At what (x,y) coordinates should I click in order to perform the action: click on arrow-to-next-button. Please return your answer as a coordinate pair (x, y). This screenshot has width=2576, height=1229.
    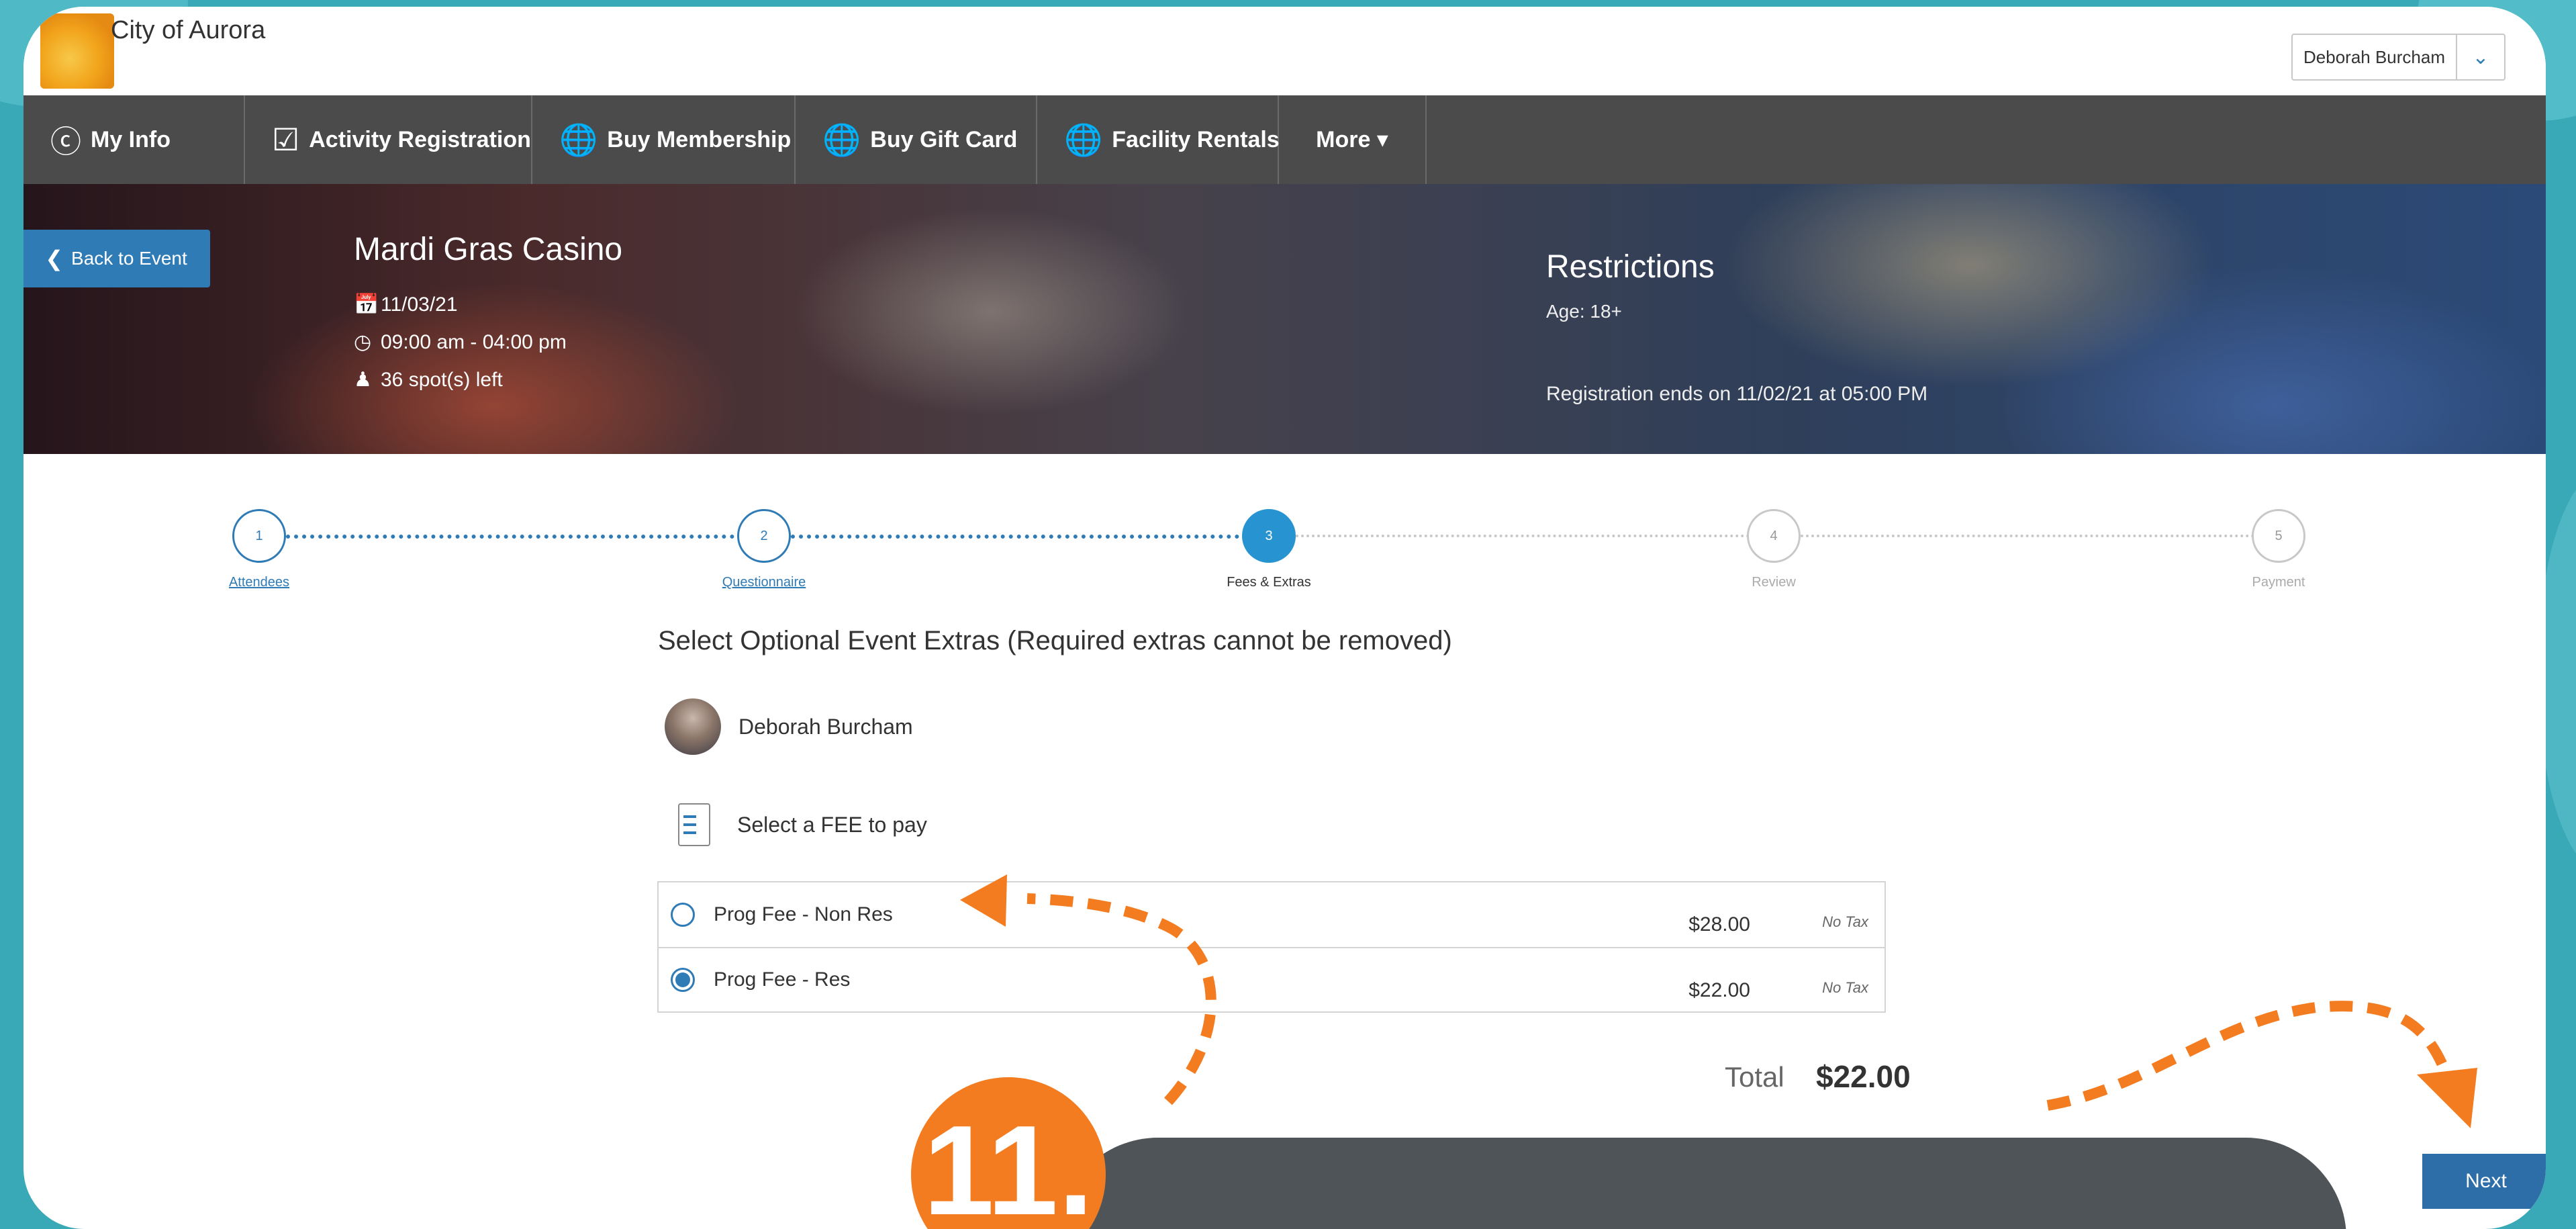
    Looking at the image, I should click on (2247, 1056).